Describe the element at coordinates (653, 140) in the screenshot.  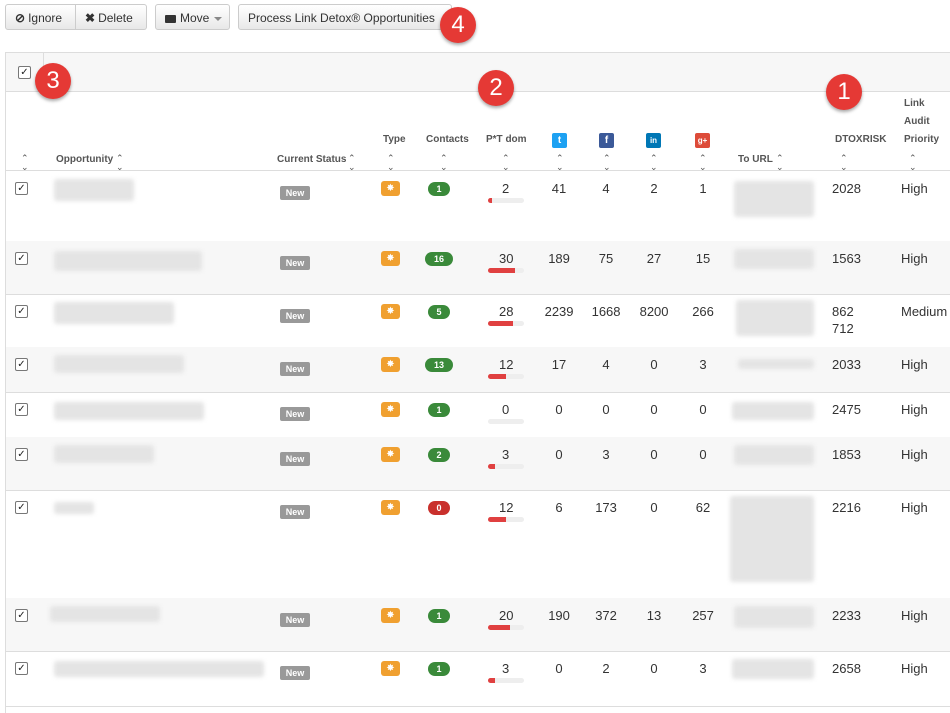
I see `linkedin-icon: in` at that location.